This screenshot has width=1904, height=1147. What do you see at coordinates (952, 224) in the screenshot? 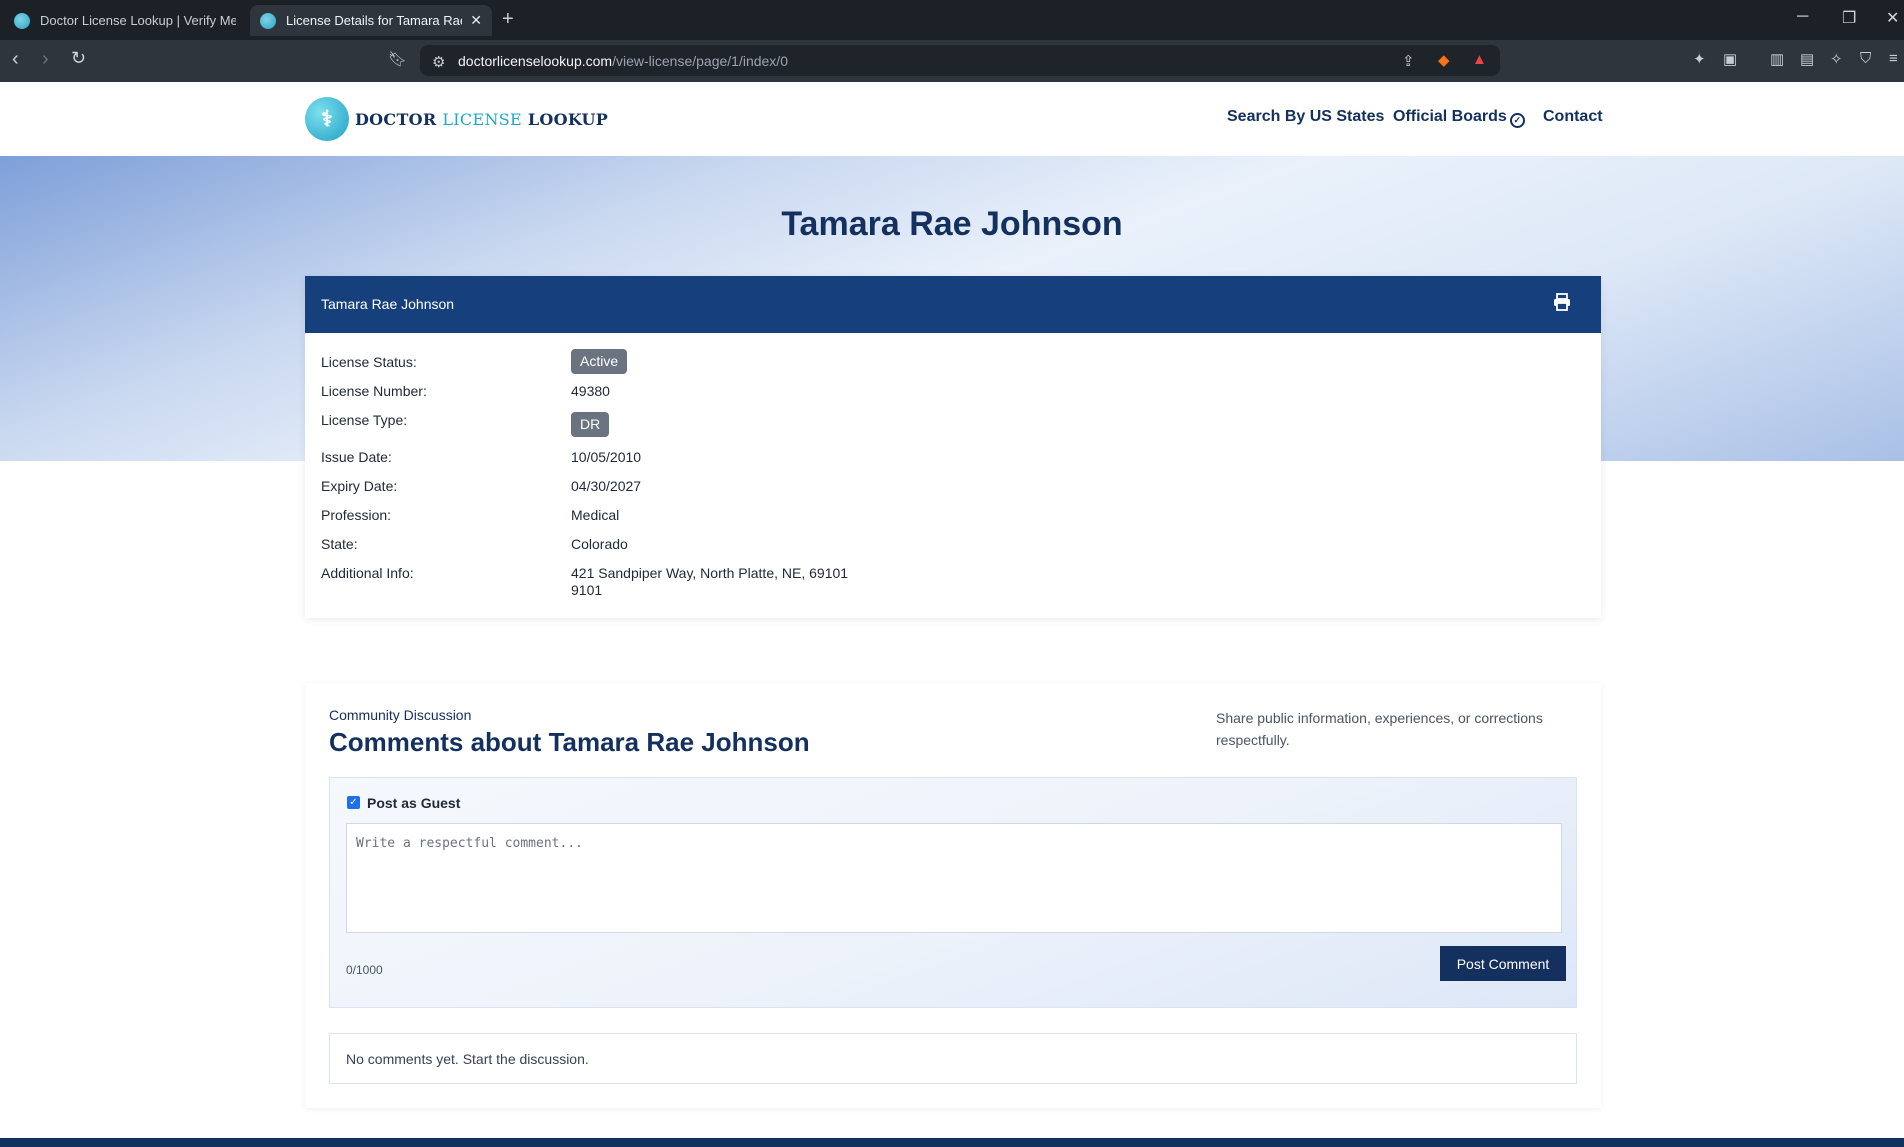
I see `page-title: Tamara Rae Johnson` at bounding box center [952, 224].